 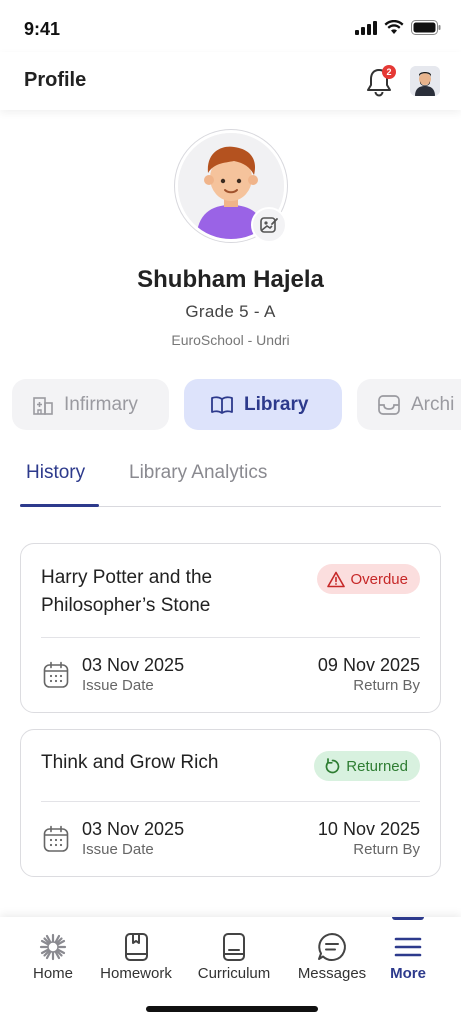 What do you see at coordinates (336, 579) in the screenshot?
I see `warning-icon` at bounding box center [336, 579].